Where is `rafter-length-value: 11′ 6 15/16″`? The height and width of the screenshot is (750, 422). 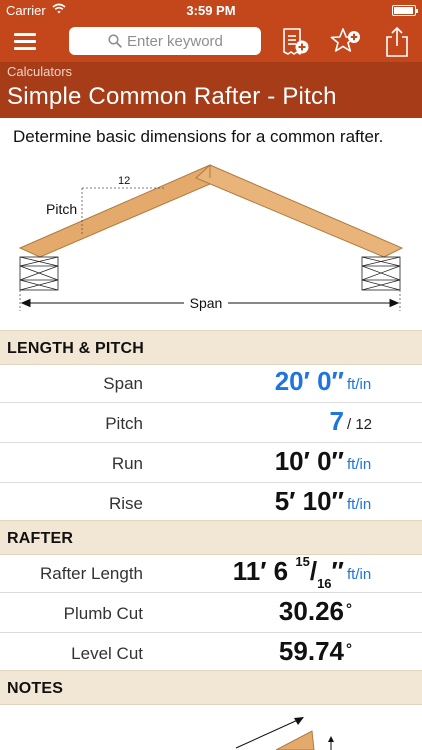
rafter-length-value: 11′ 6 15/16″ is located at coordinates (288, 573).